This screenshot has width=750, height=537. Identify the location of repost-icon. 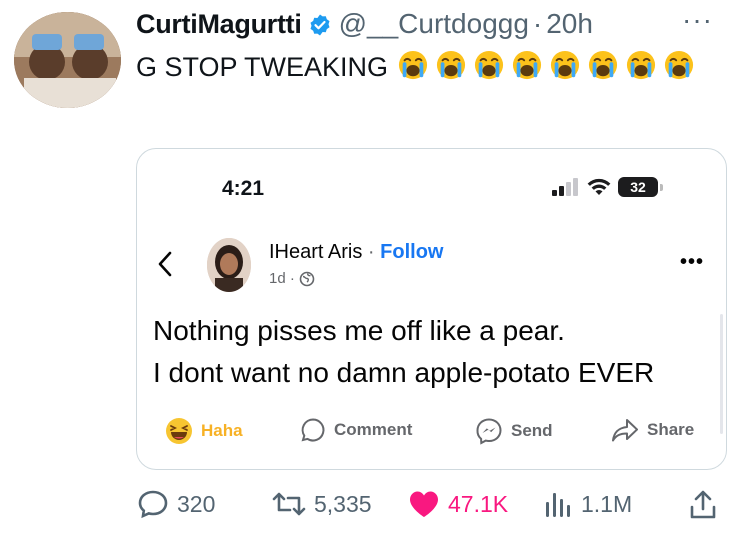
(289, 504).